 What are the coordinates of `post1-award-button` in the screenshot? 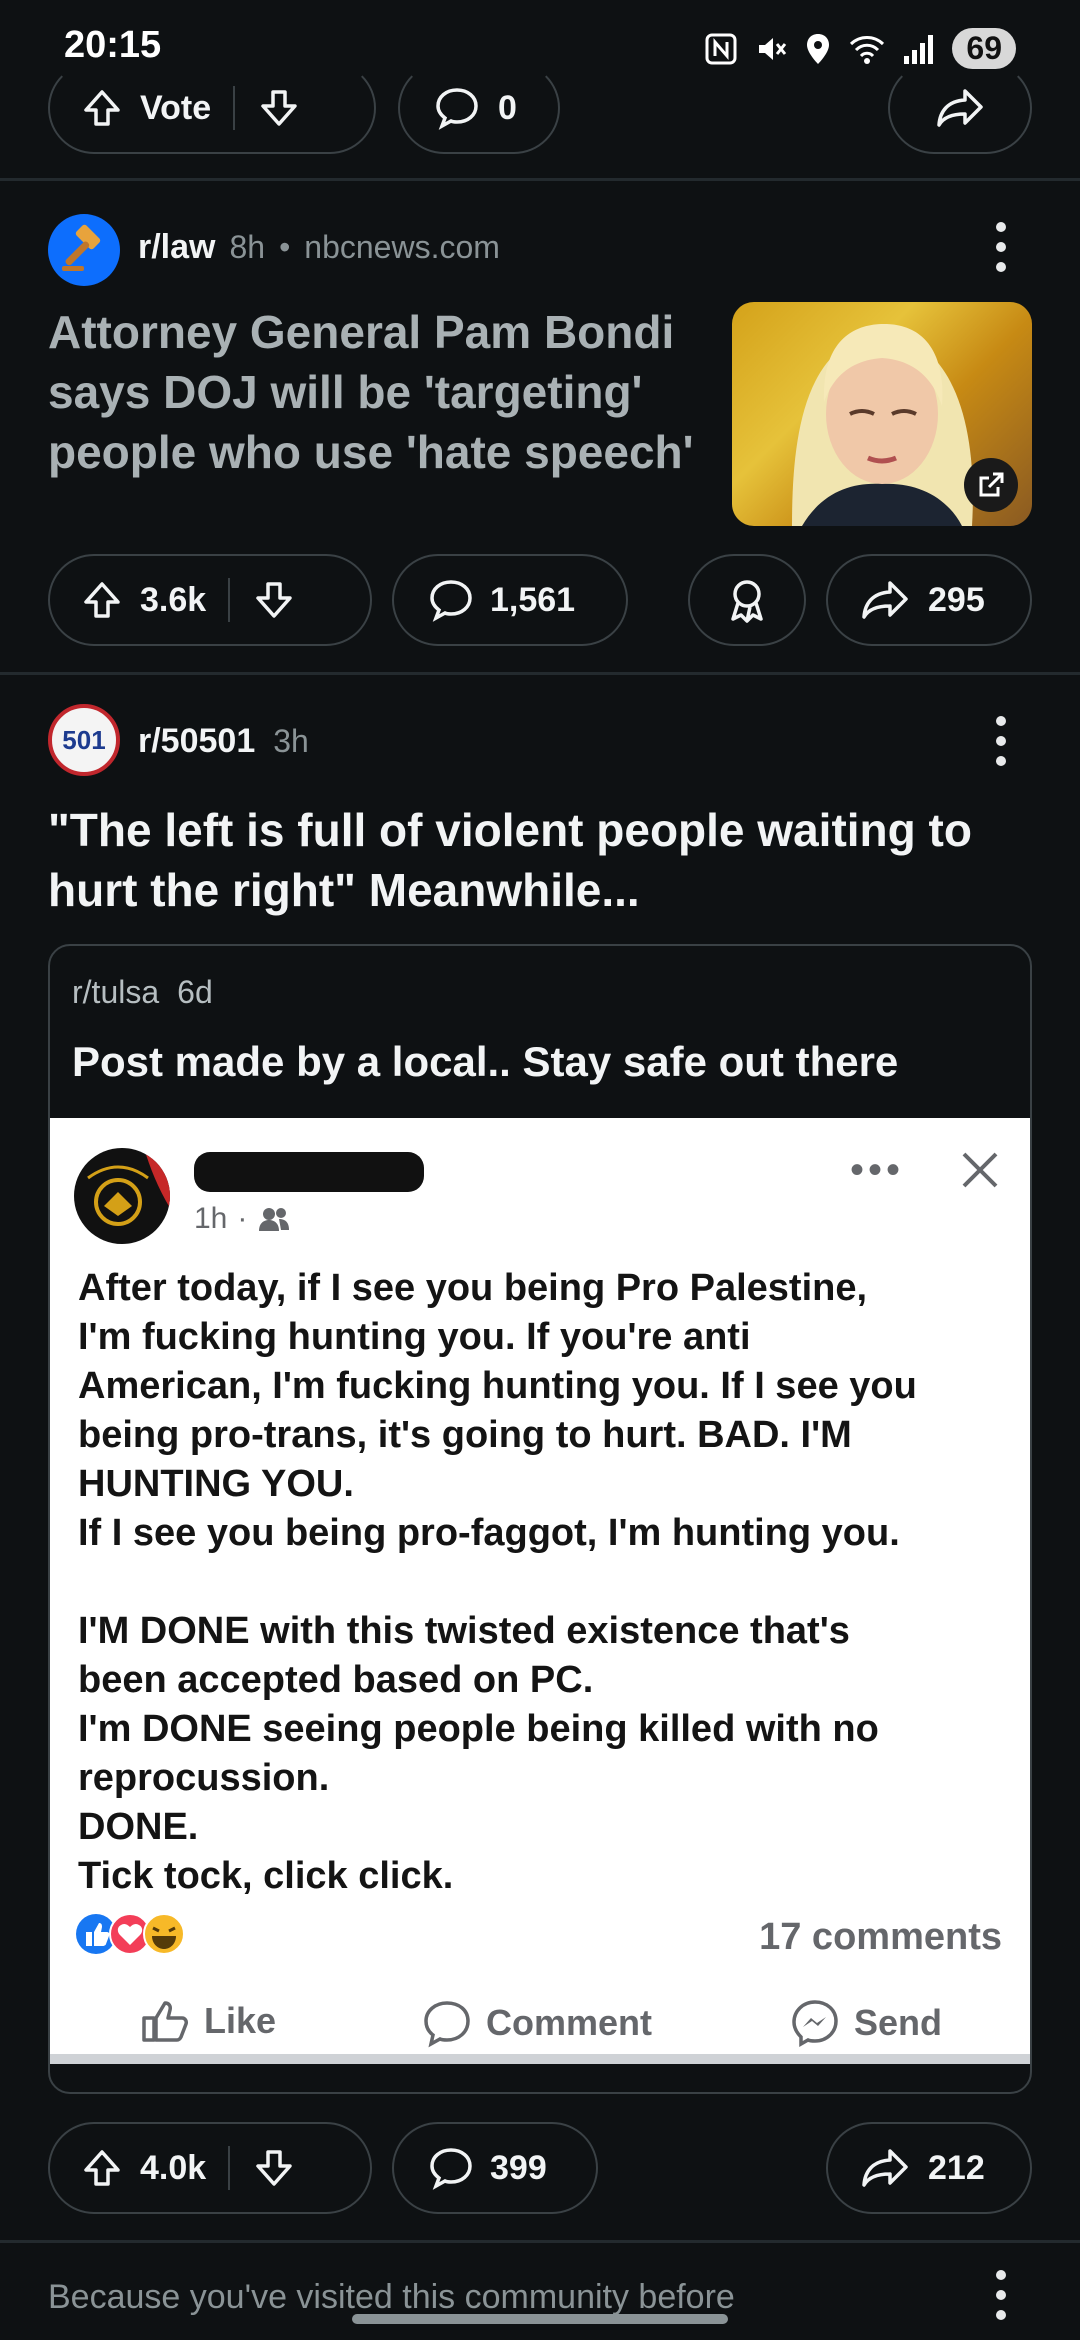 It's located at (747, 600).